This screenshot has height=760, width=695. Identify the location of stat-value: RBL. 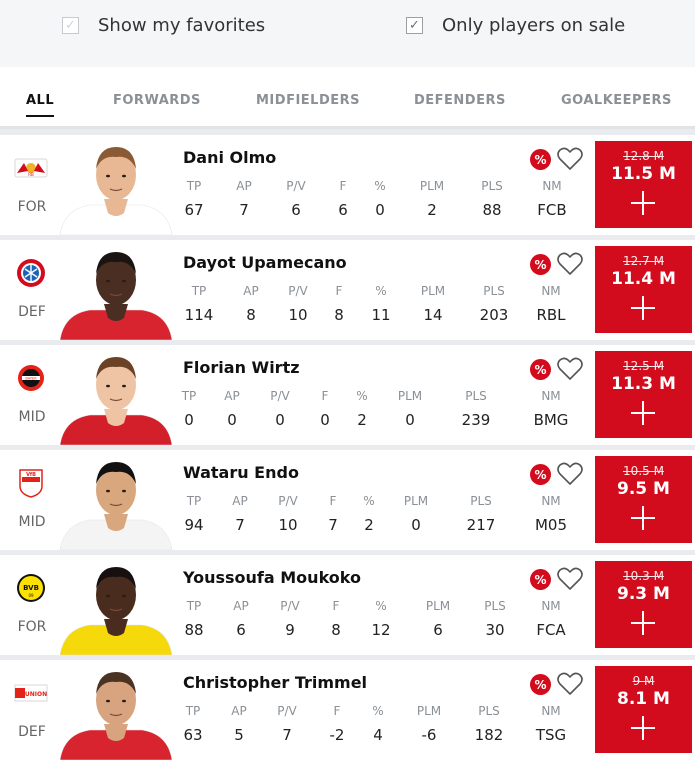
(551, 315).